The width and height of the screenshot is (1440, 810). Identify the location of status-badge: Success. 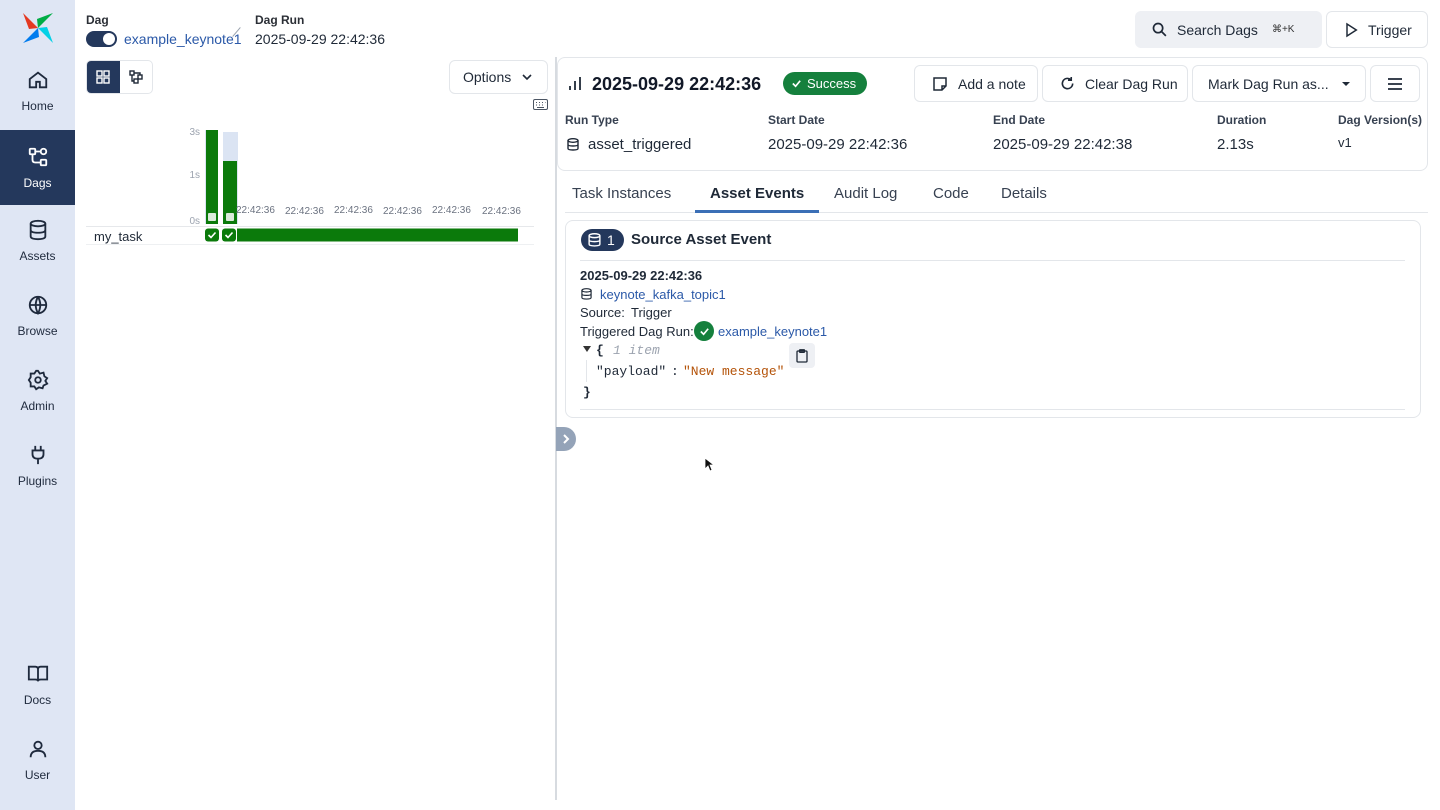
(825, 83).